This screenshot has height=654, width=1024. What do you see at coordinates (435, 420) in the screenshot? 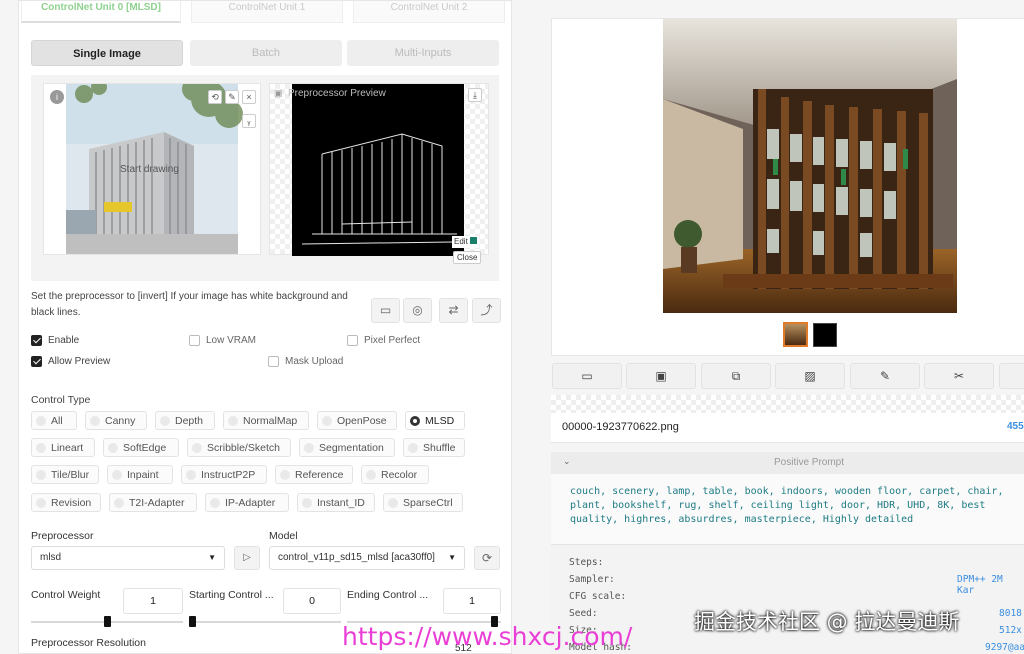
I see `radio-mlsd: MLSD` at bounding box center [435, 420].